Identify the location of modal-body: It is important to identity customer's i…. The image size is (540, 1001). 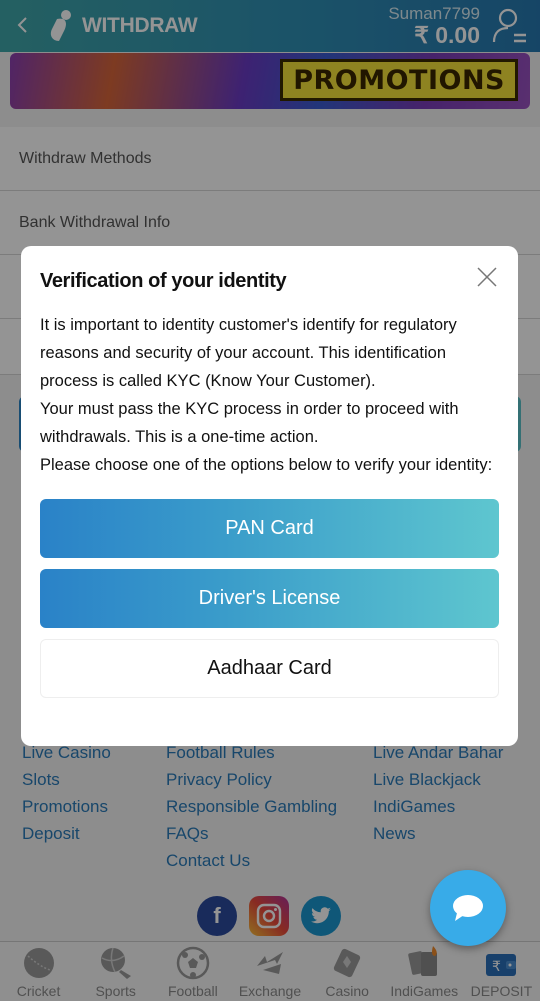
(269, 395).